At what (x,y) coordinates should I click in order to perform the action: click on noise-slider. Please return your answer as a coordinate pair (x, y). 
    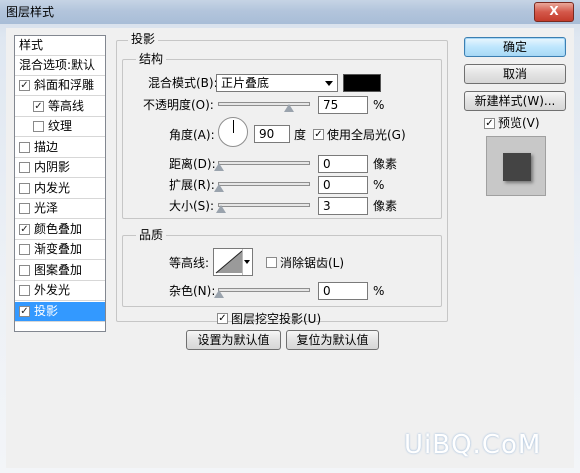
    Looking at the image, I should click on (264, 290).